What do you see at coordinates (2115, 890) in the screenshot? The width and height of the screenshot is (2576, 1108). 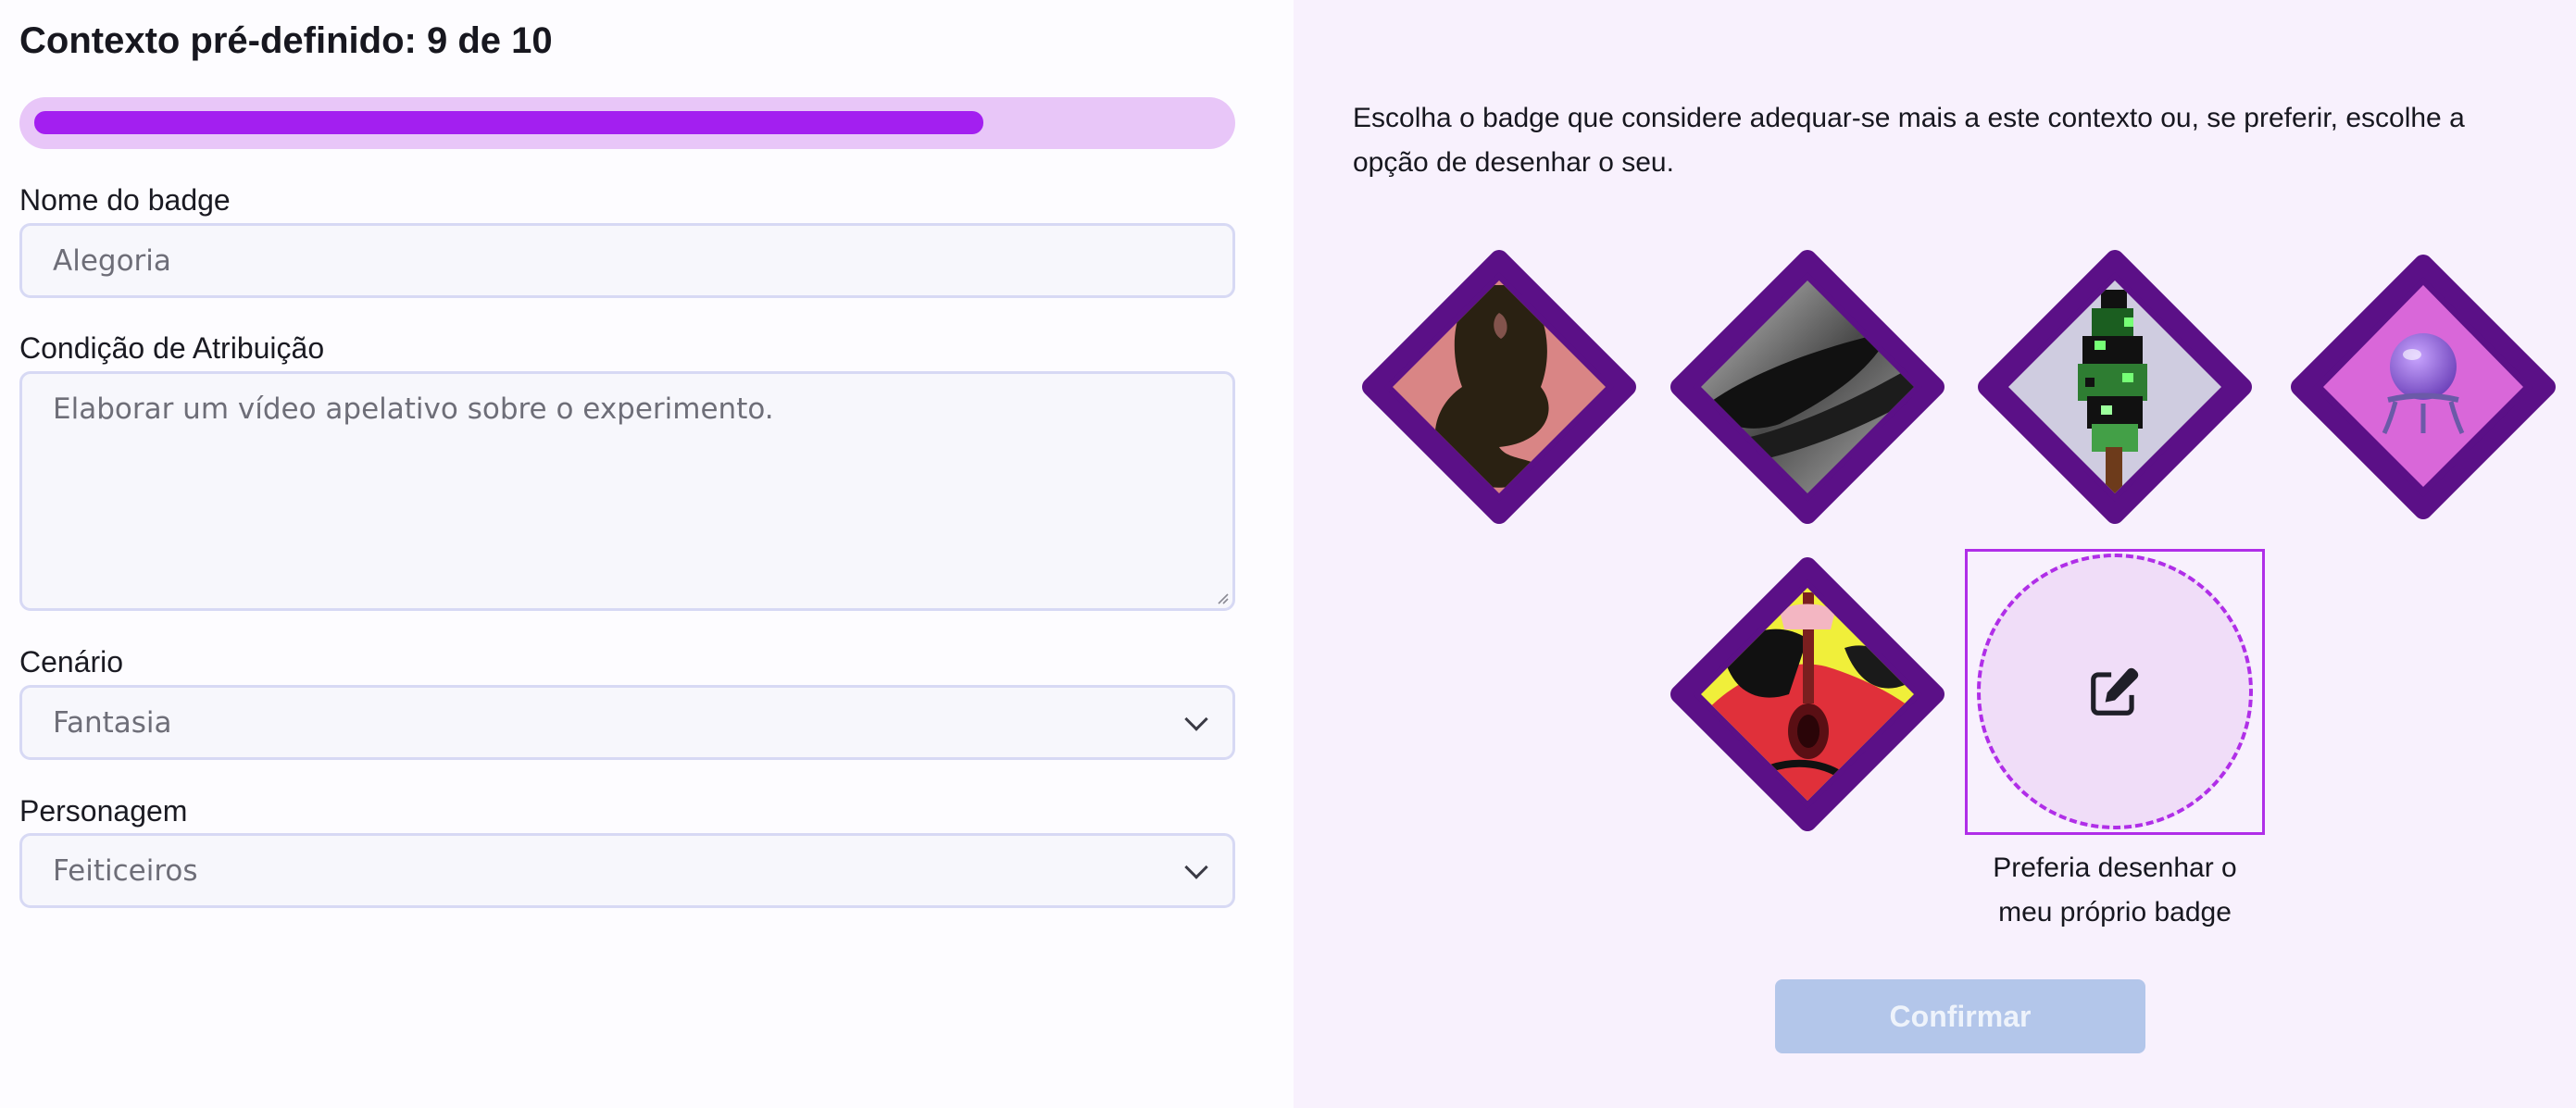 I see `draw-own-badge-caption: Preferia desenhar o meu próprio badge` at bounding box center [2115, 890].